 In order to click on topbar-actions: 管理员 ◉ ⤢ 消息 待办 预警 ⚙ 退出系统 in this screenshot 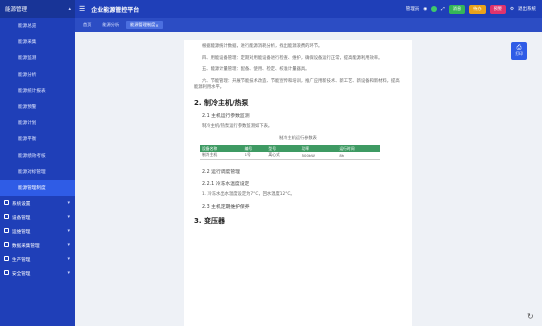, I will do `click(471, 9)`.